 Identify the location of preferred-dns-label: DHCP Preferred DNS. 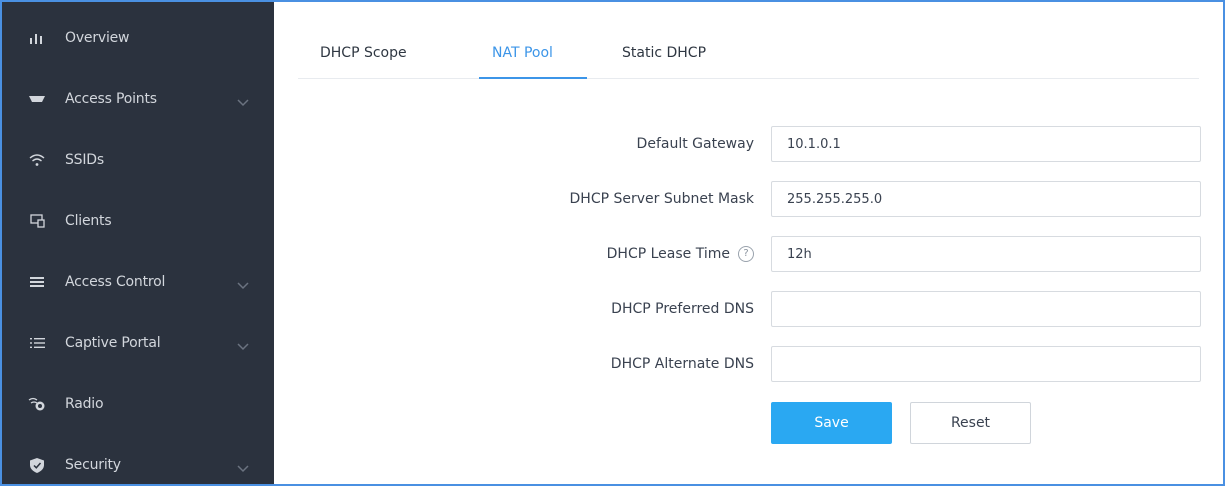
(682, 309).